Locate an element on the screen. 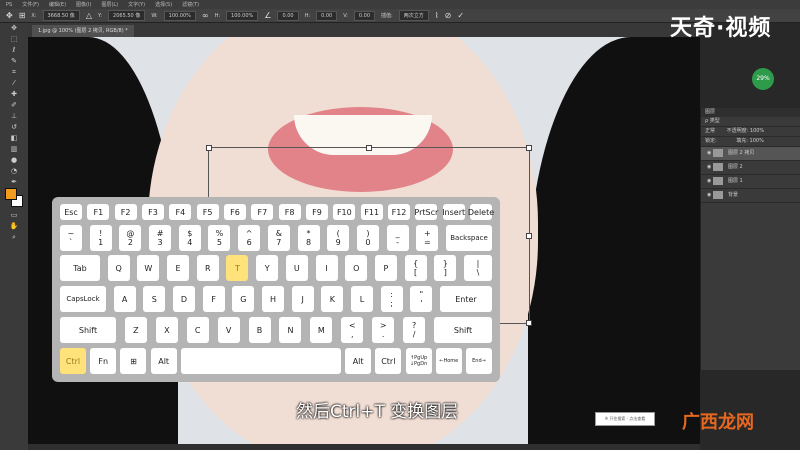 The image size is (800, 450). key-enter: Enter is located at coordinates (466, 299).